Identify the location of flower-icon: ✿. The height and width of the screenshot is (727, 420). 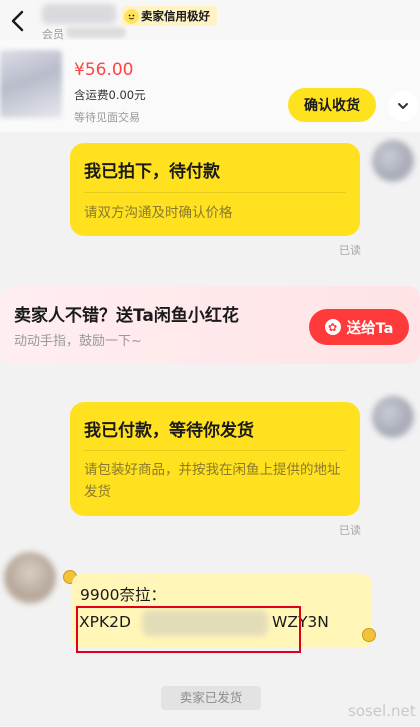
(332, 327).